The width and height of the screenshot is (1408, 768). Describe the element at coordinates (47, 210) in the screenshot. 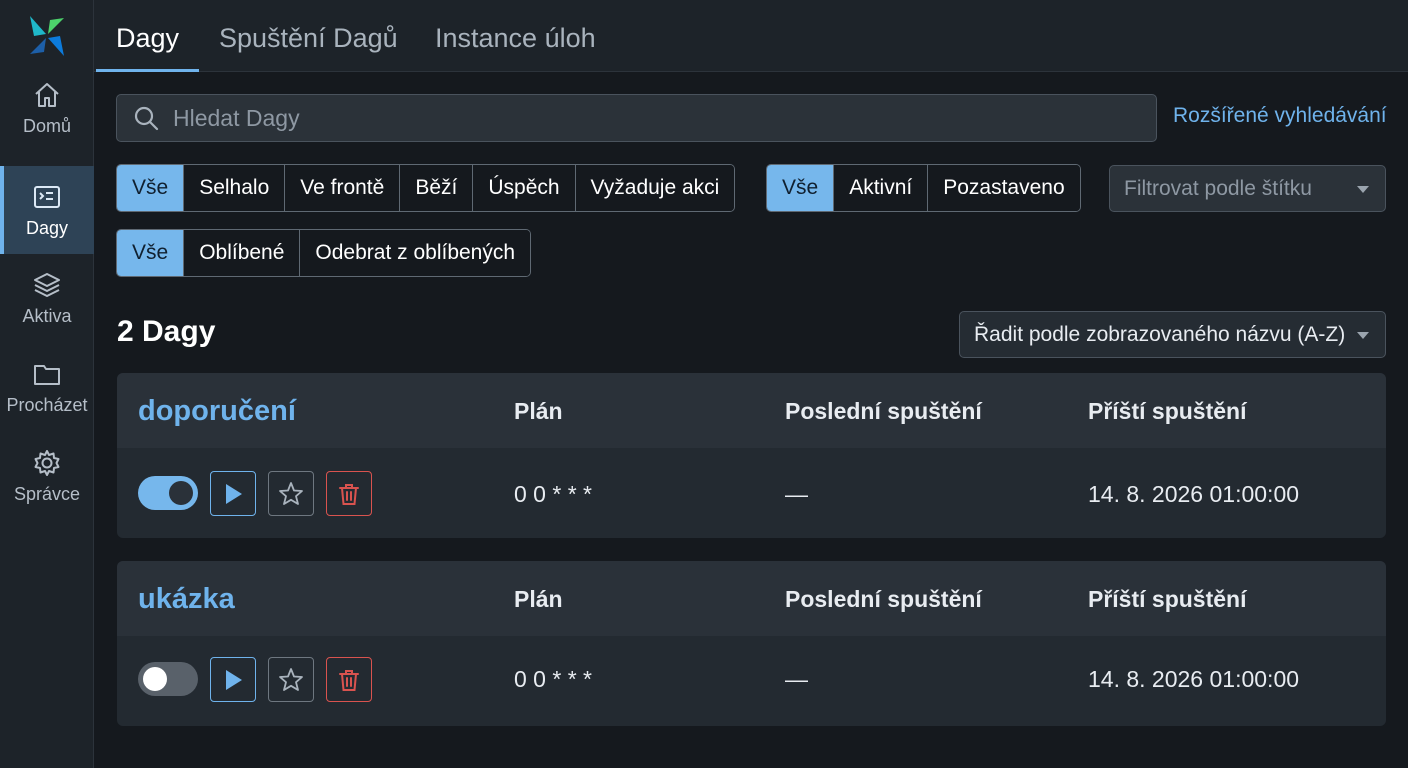

I see `nav-item-dags: Dagy` at that location.